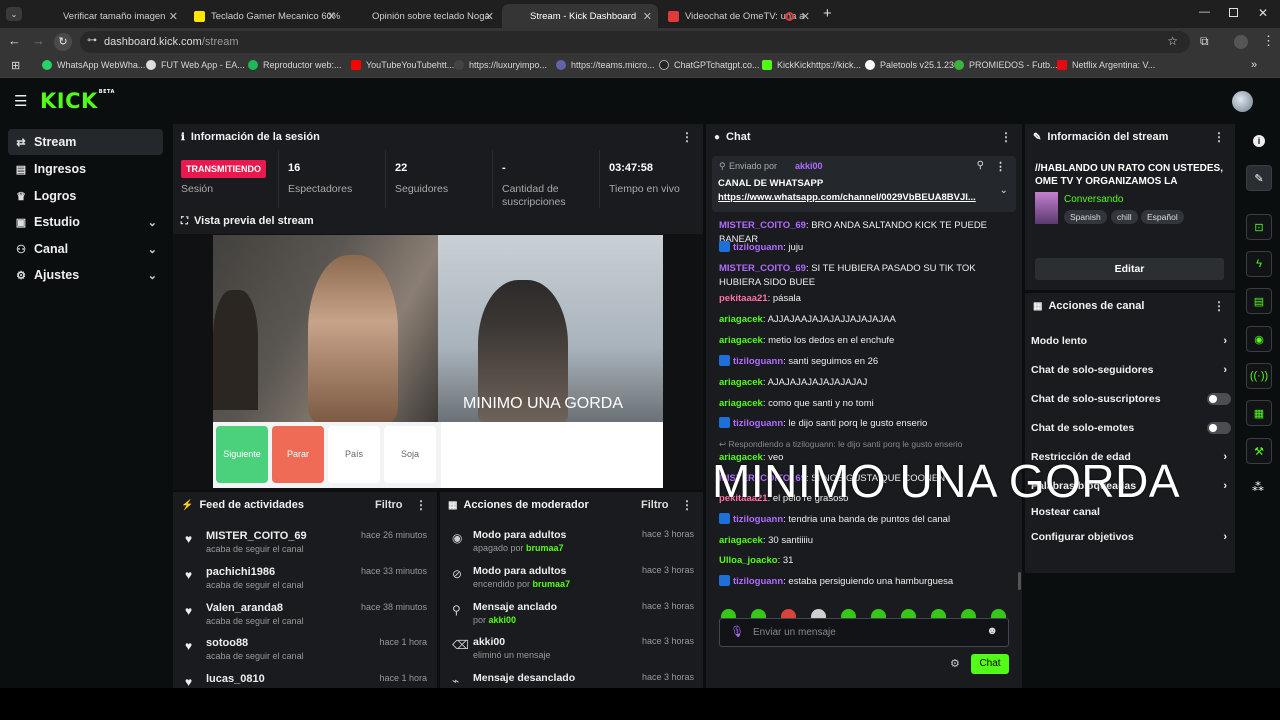 The width and height of the screenshot is (1280, 720). What do you see at coordinates (503, 620) in the screenshot?
I see `mod-user: akki00` at bounding box center [503, 620].